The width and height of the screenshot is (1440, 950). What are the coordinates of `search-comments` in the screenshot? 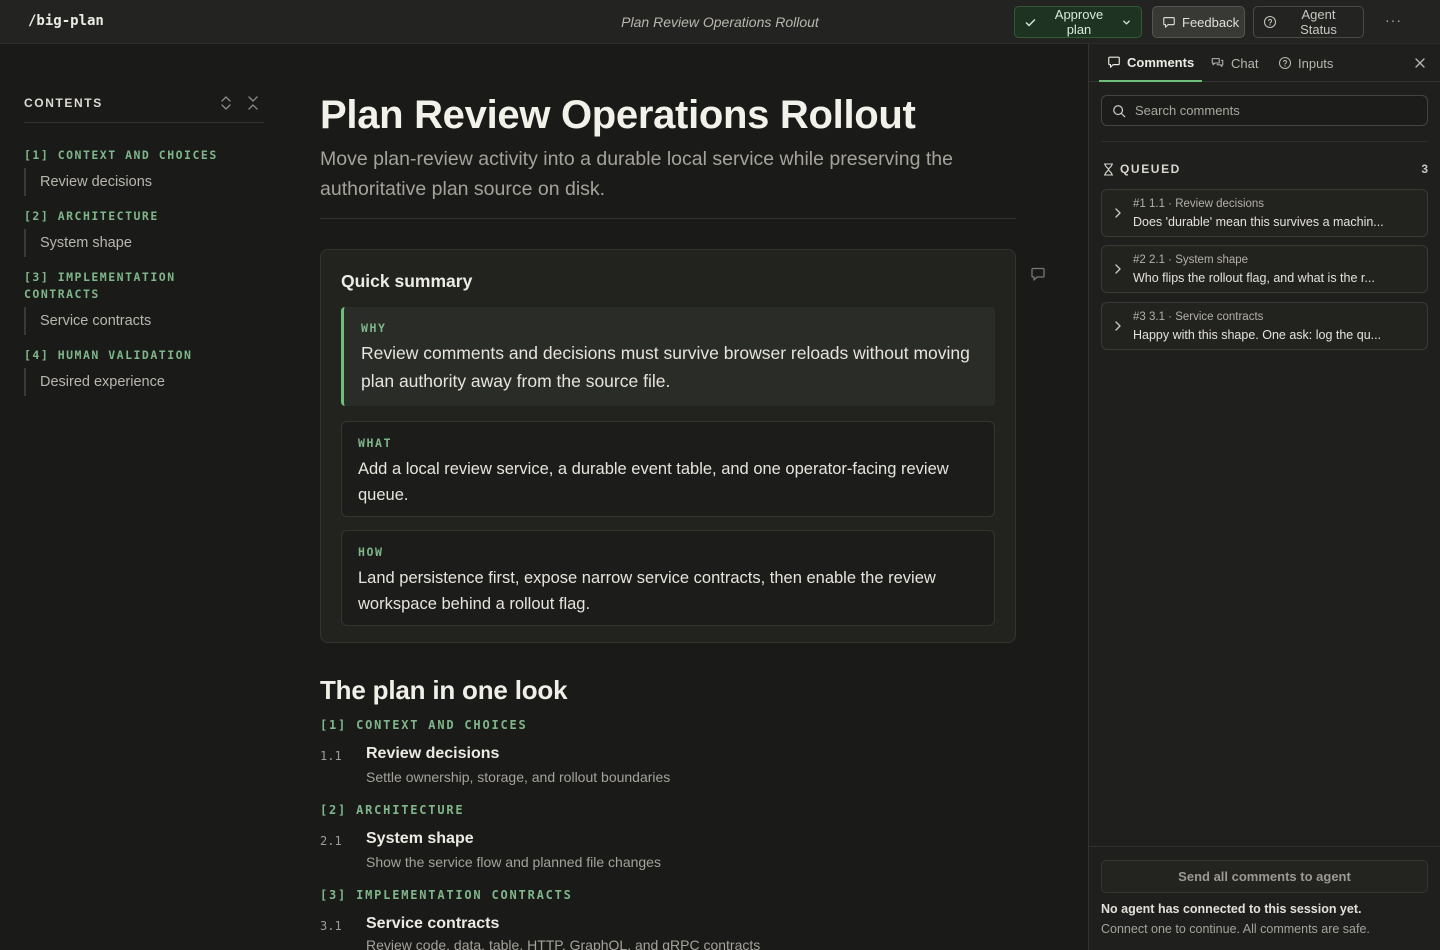 It's located at (1264, 110).